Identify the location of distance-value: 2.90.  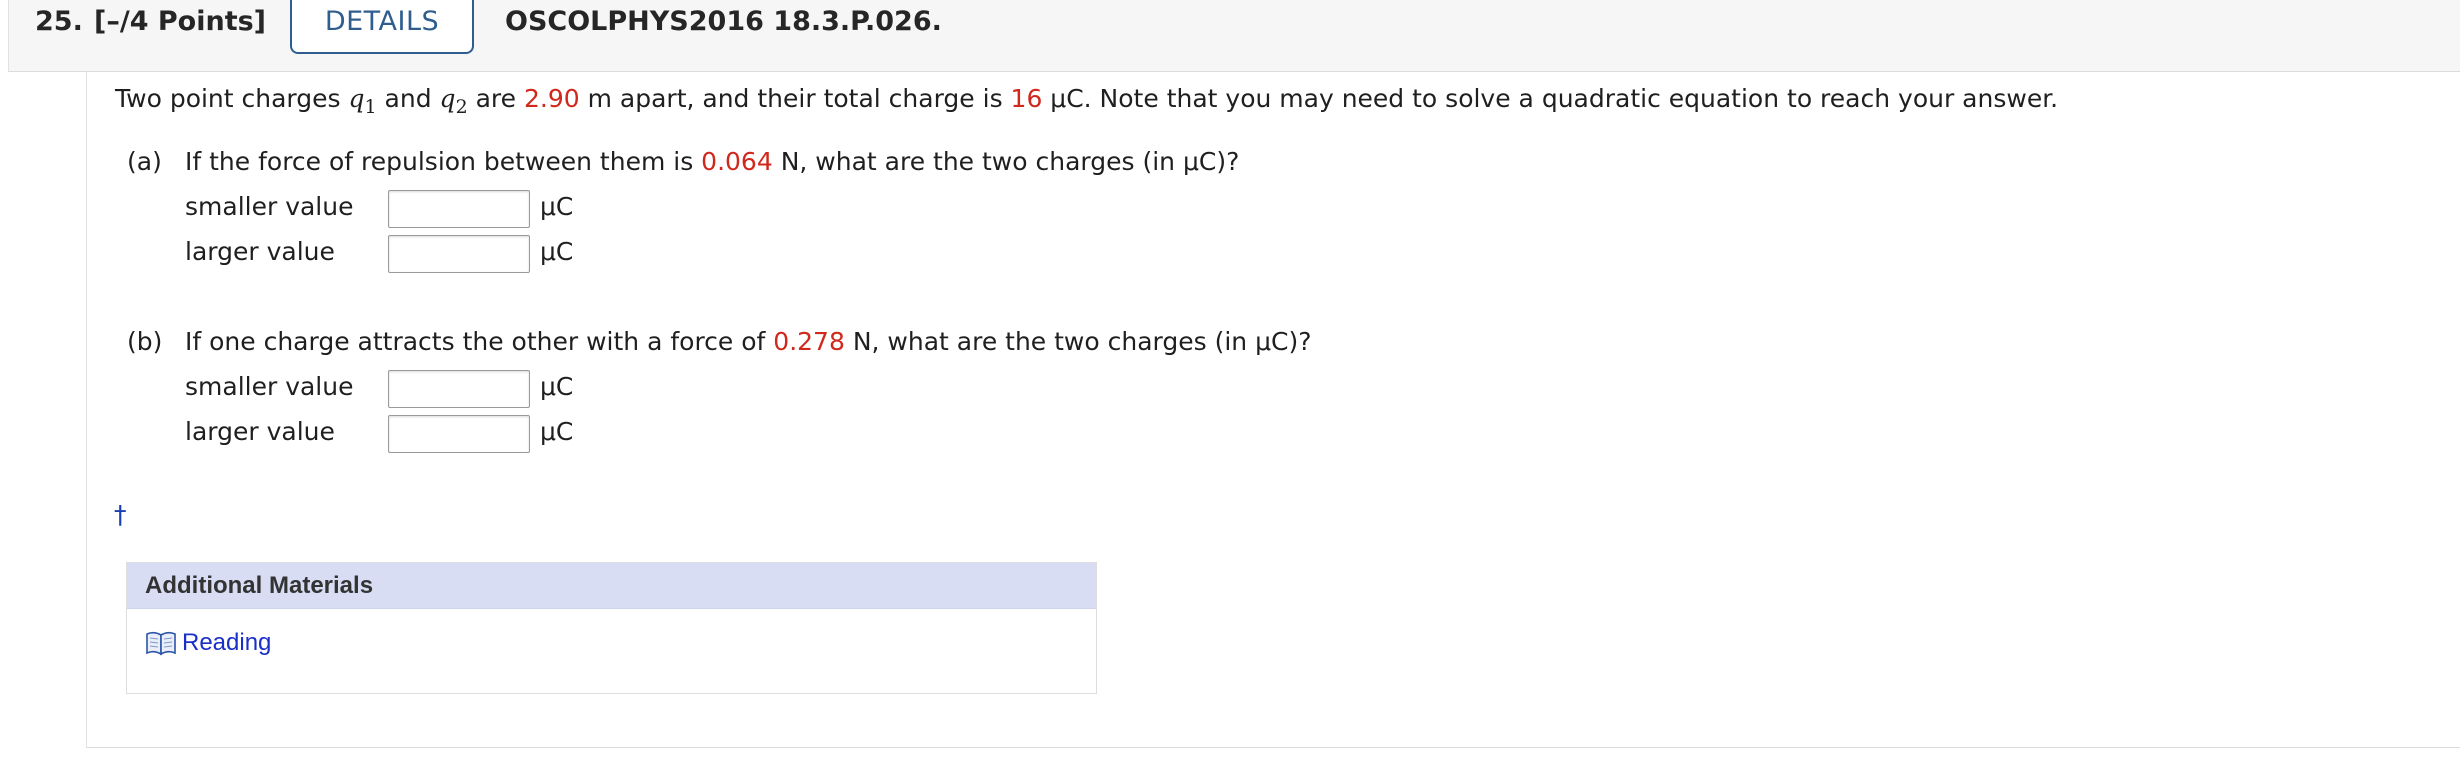
(551, 98).